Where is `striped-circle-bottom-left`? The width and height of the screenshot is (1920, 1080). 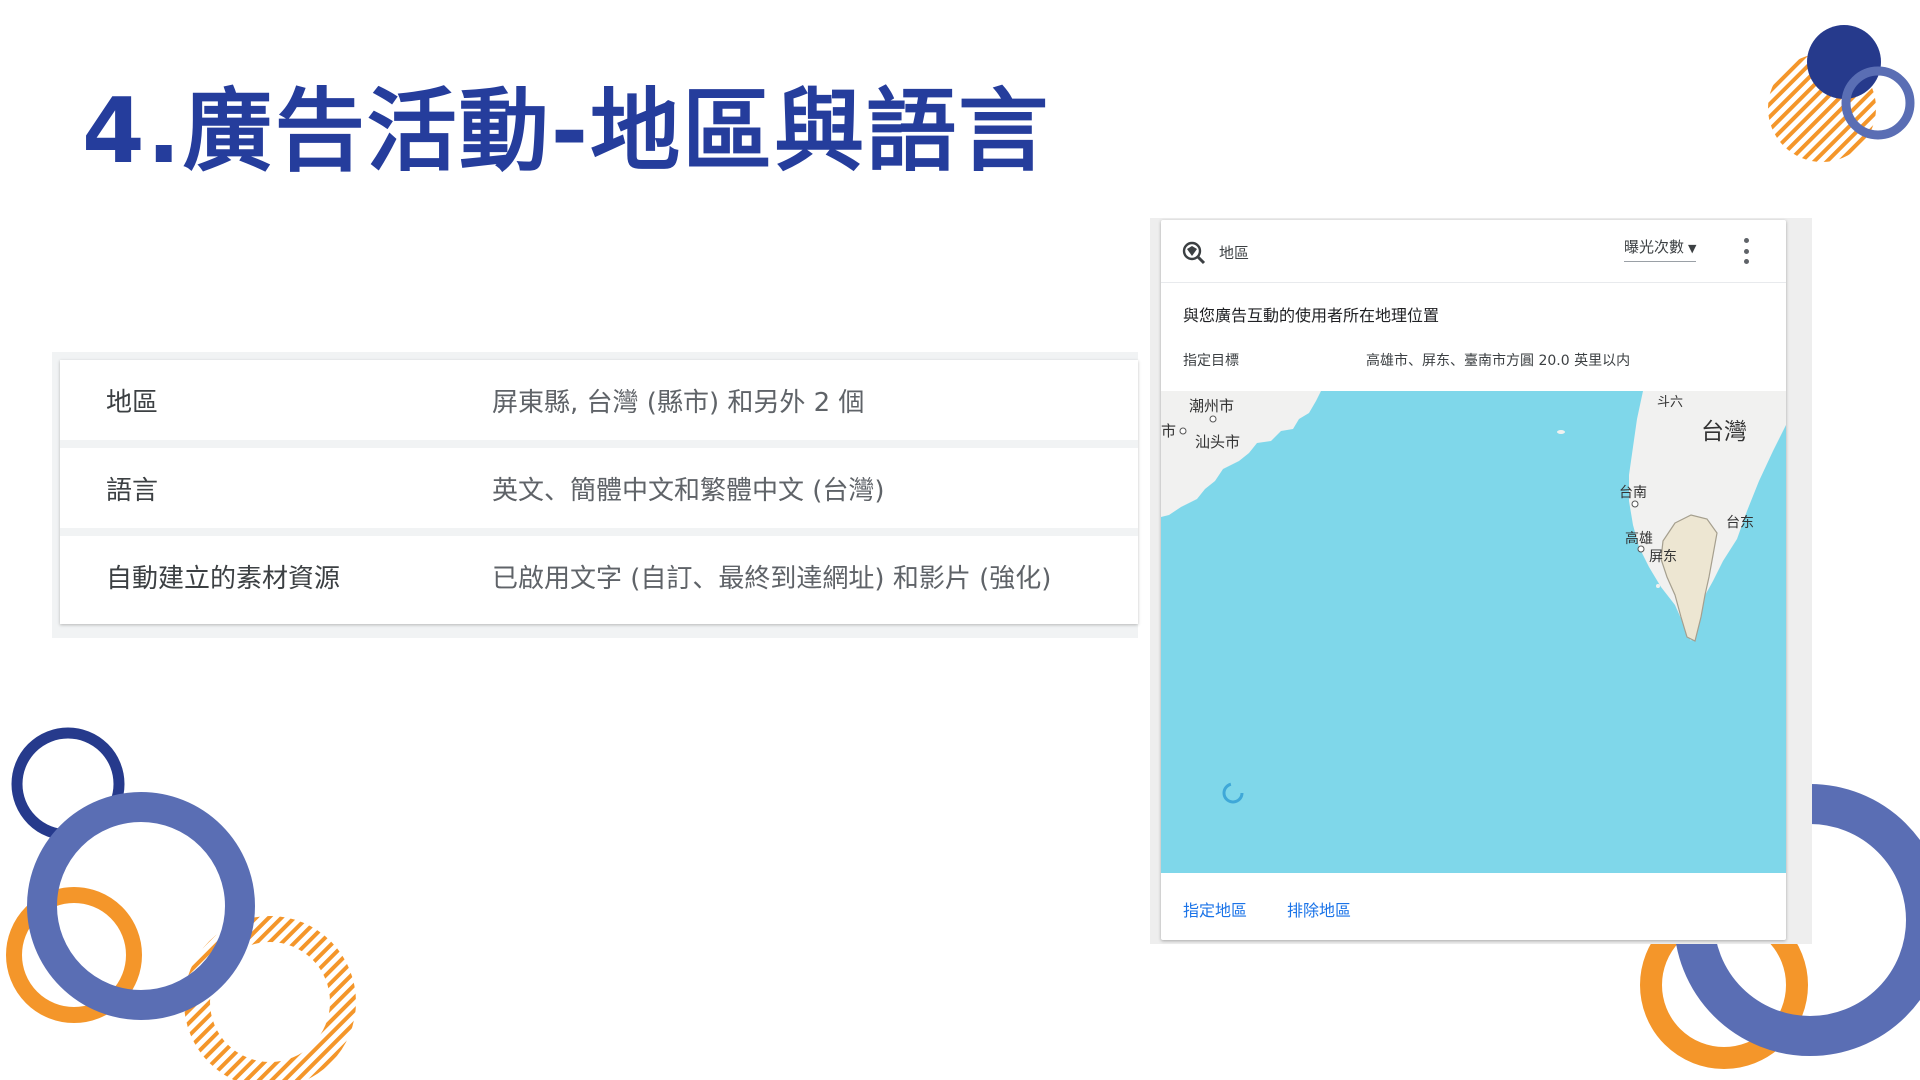
striped-circle-bottom-left is located at coordinates (270, 998).